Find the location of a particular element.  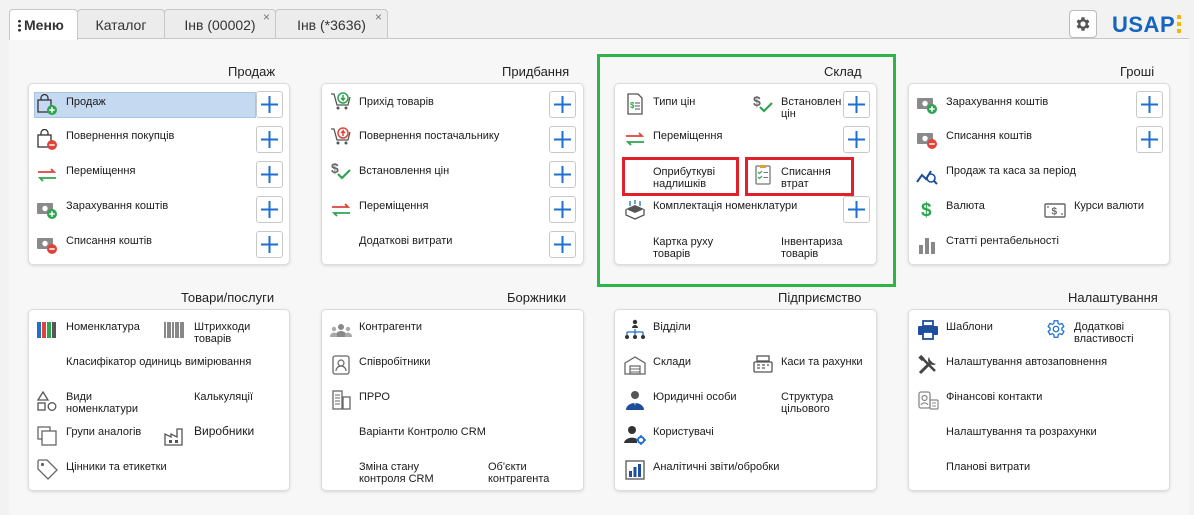

add-extra-costs-button is located at coordinates (562, 244).